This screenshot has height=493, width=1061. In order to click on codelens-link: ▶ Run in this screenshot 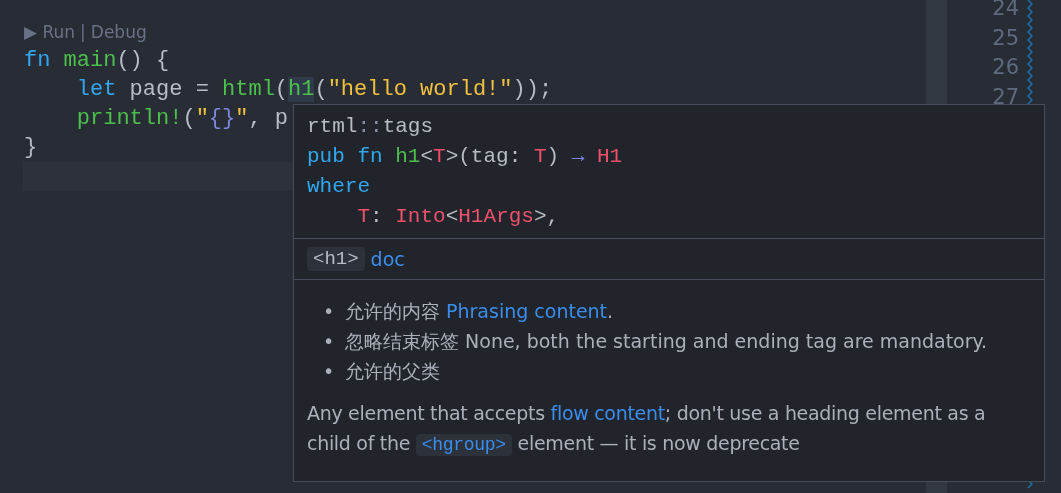, I will do `click(50, 32)`.